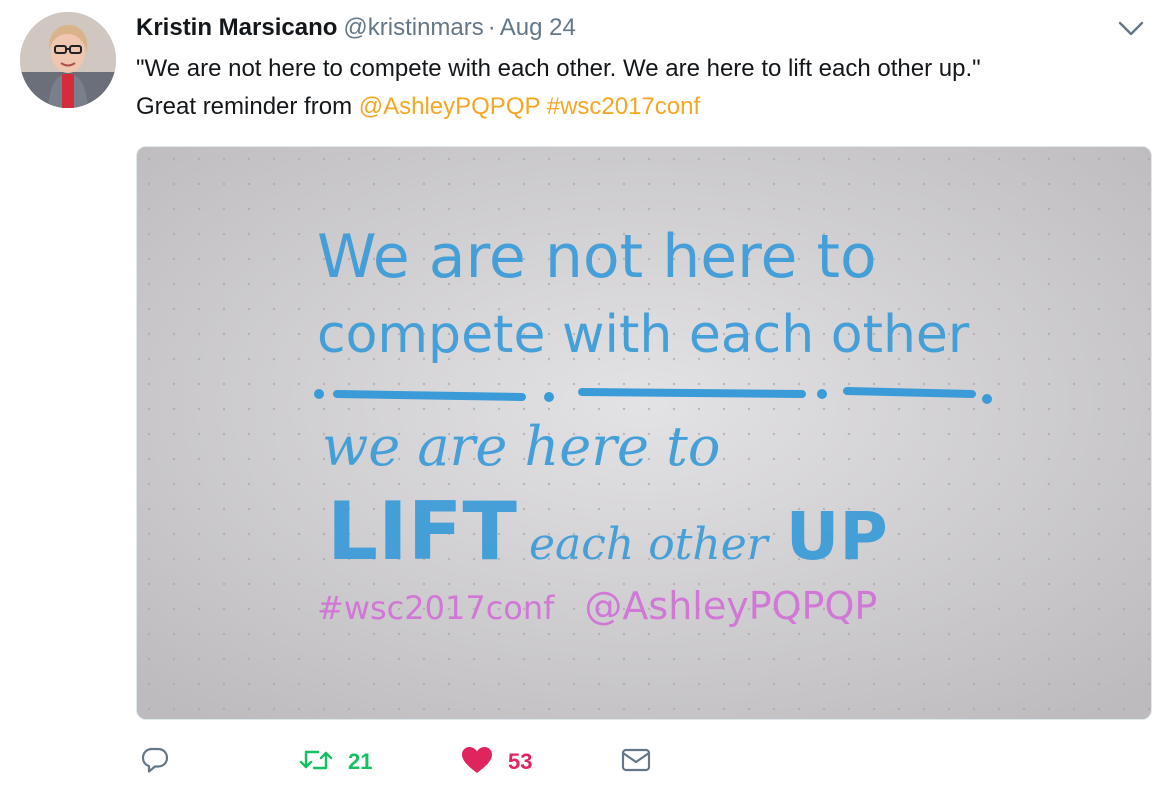 Image resolution: width=1168 pixels, height=794 pixels. I want to click on hashtag-link: #wsc2017conf, so click(623, 106).